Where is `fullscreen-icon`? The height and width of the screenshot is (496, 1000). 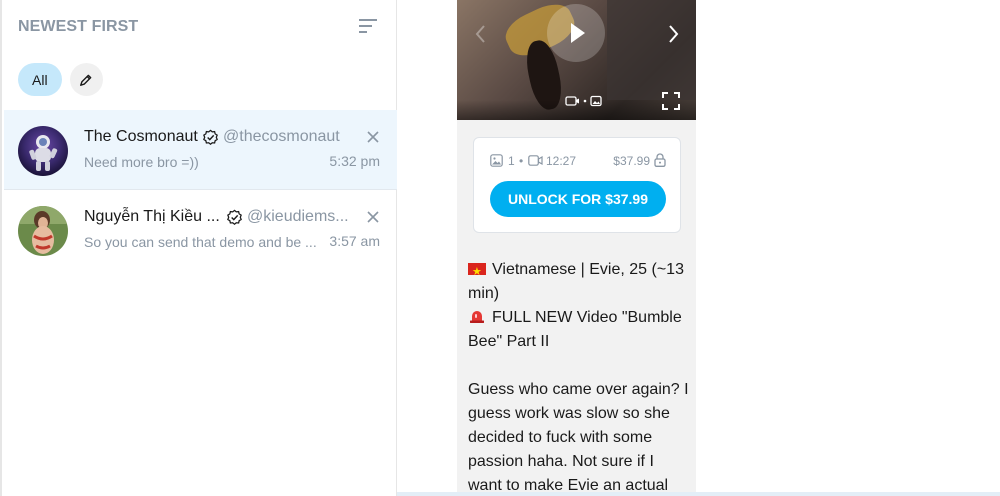 fullscreen-icon is located at coordinates (671, 101).